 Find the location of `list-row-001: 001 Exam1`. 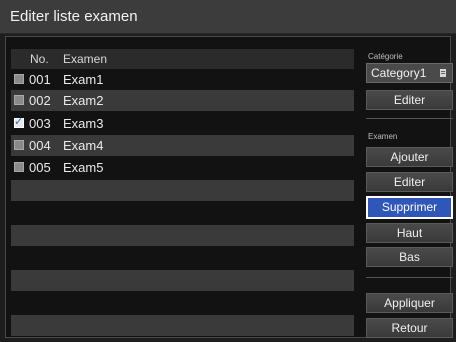

list-row-001: 001 Exam1 is located at coordinates (182, 79).